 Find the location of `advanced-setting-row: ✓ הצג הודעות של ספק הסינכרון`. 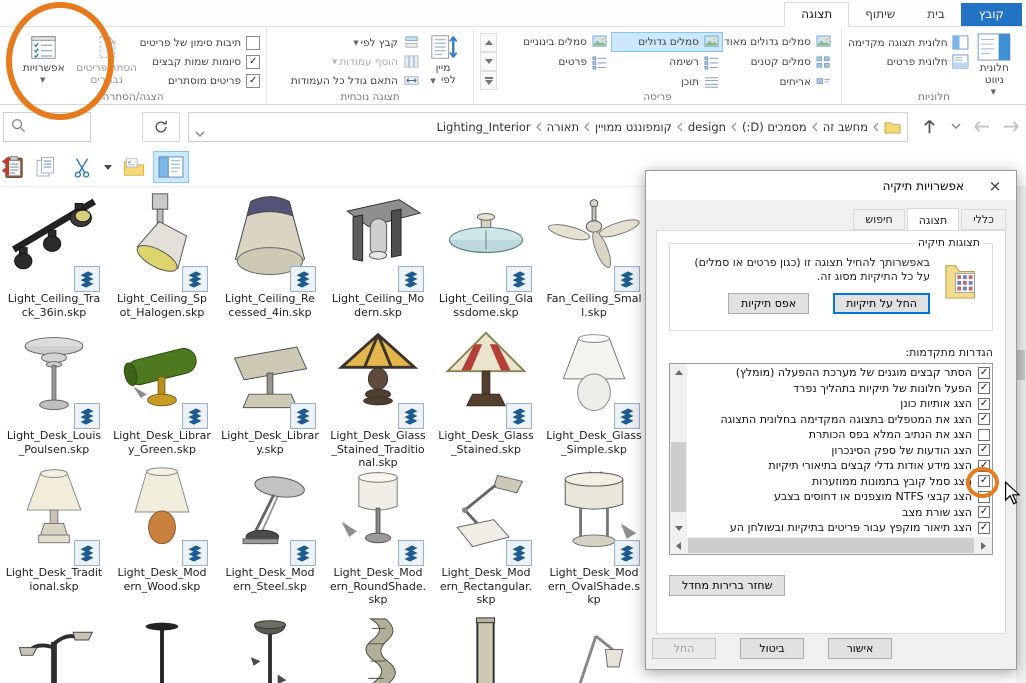

advanced-setting-row: ✓ הצג הודעות של ספק הסינכרון is located at coordinates (839, 451).